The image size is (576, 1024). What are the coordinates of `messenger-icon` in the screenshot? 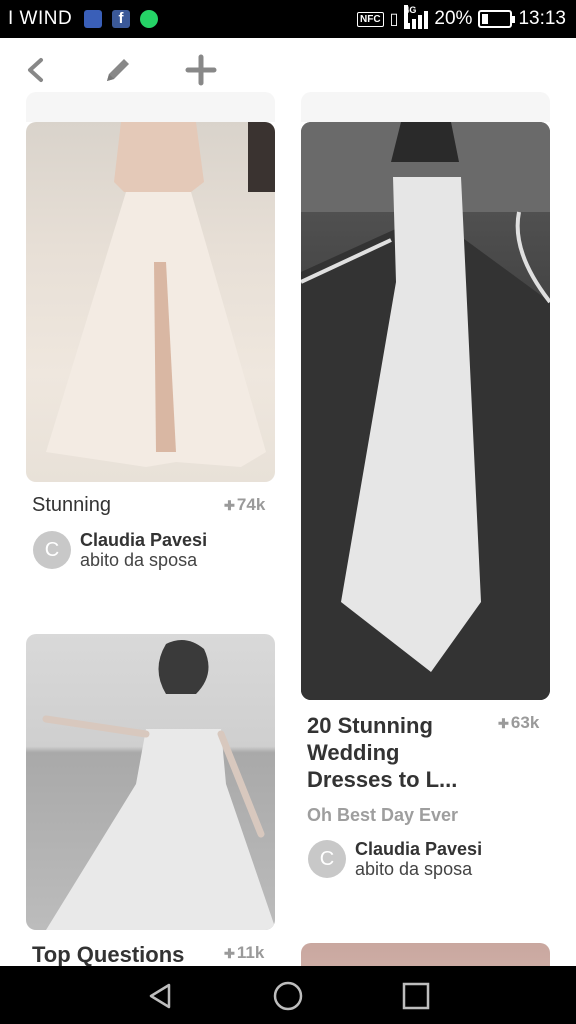 It's located at (93, 19).